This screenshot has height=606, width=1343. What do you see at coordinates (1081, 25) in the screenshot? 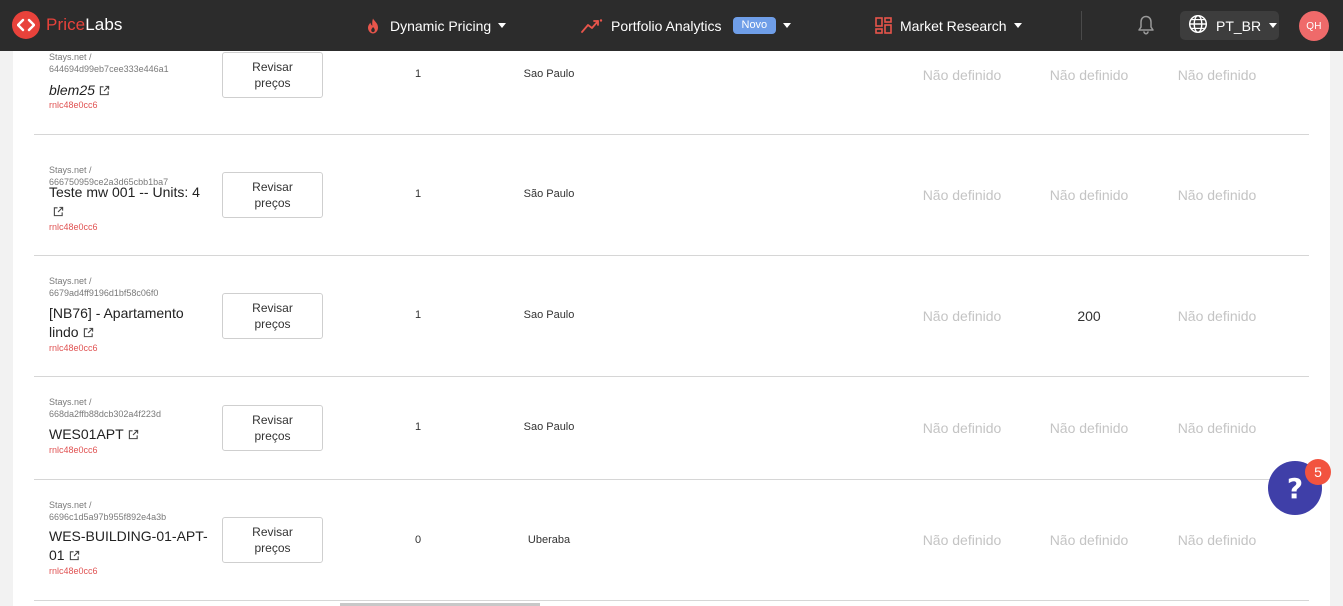
I see `nav-divider` at bounding box center [1081, 25].